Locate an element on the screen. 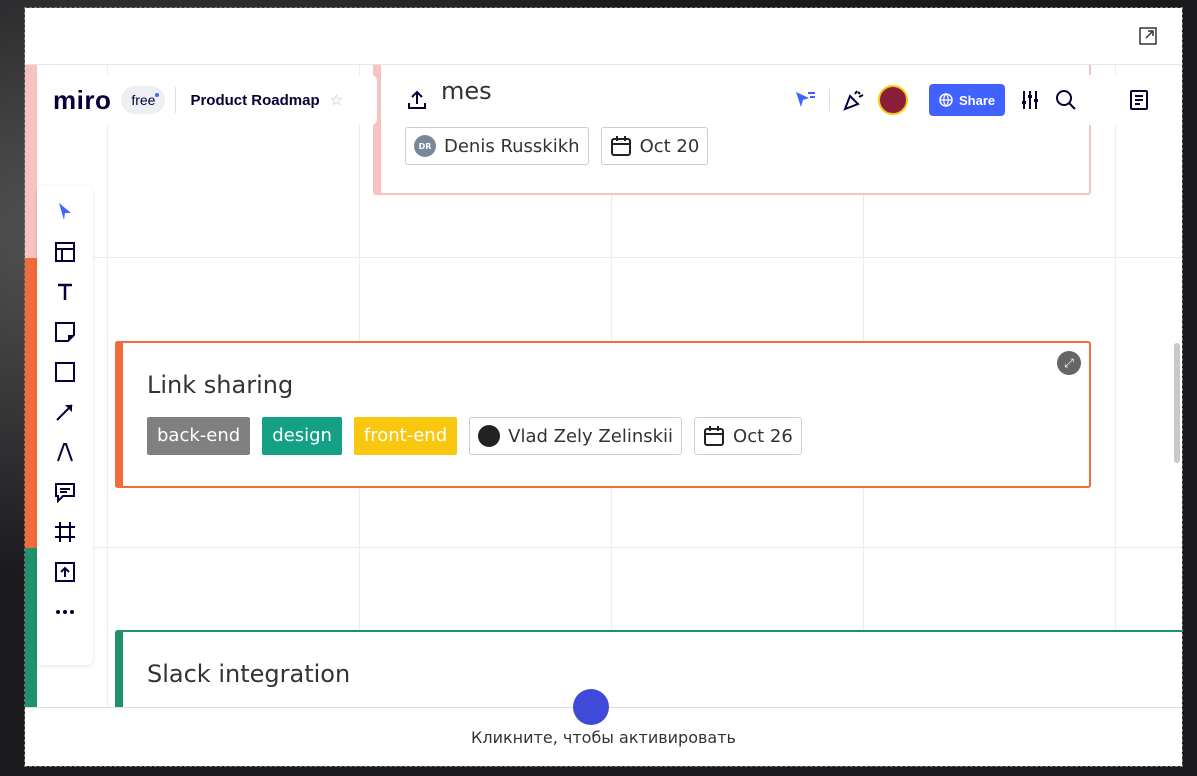 The width and height of the screenshot is (1197, 776). date-chip: Oct 20 is located at coordinates (654, 146).